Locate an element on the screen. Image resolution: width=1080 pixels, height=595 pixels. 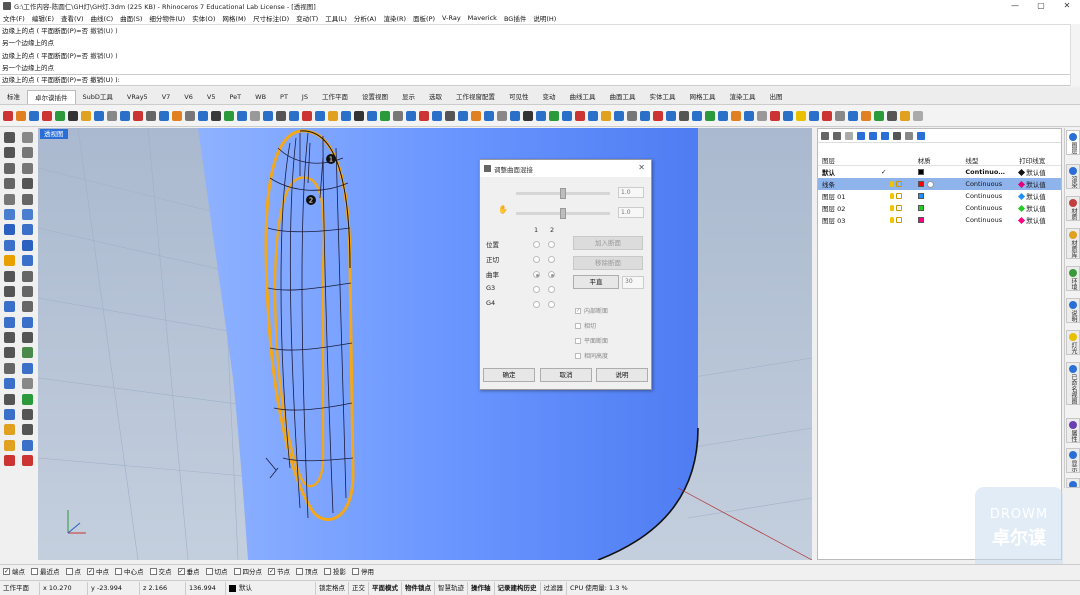
status-current-layer: 默认 is located at coordinates (271, 588).